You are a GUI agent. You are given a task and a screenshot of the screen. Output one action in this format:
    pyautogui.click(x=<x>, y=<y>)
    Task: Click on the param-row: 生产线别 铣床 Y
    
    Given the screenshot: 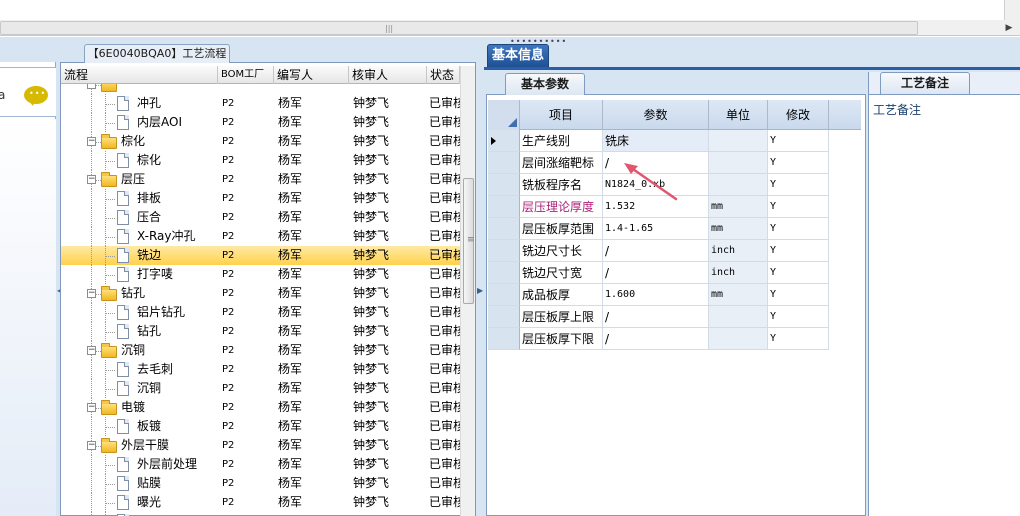 What is the action you would take?
    pyautogui.click(x=674, y=141)
    